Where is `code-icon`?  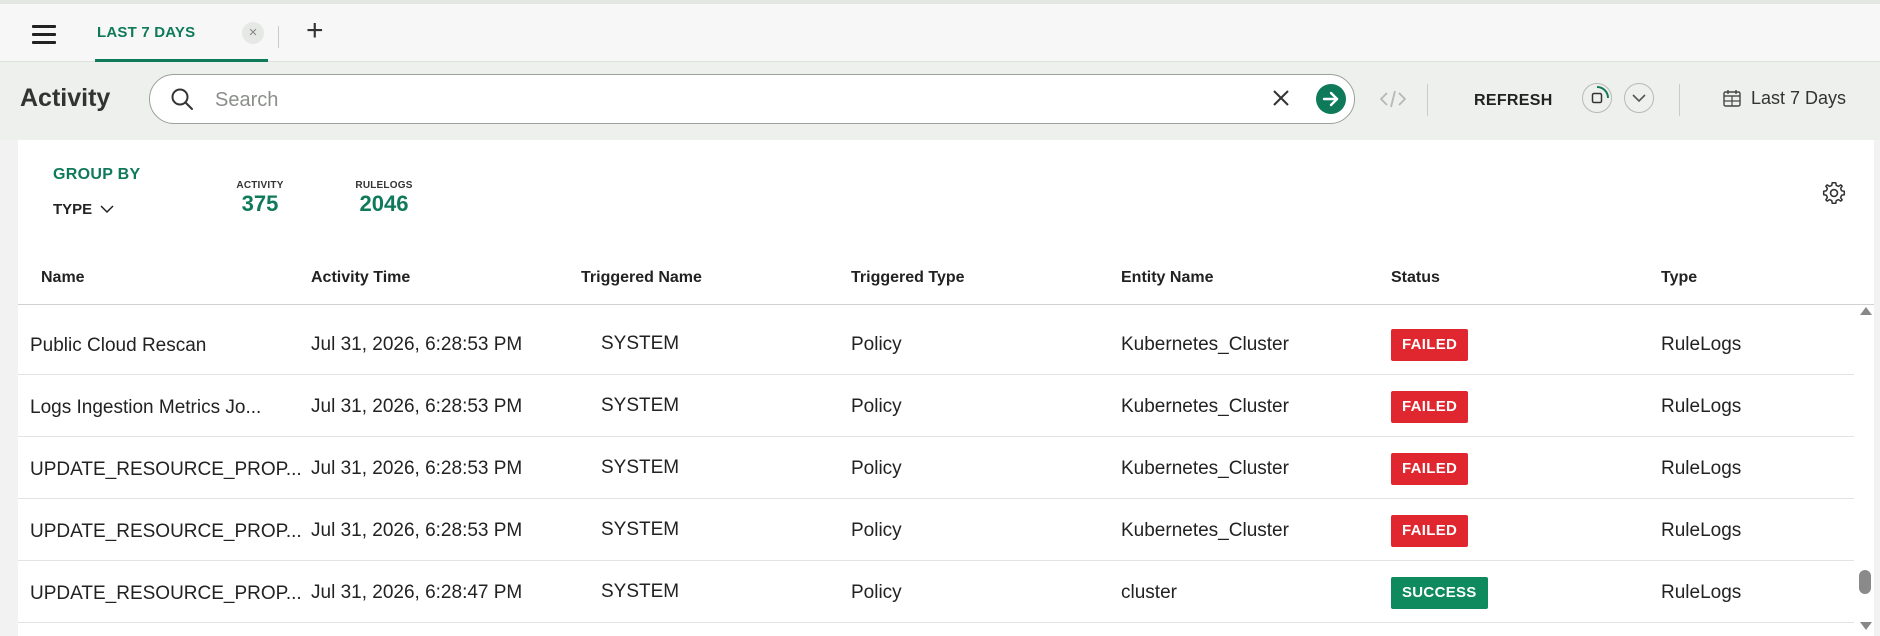 code-icon is located at coordinates (1393, 99).